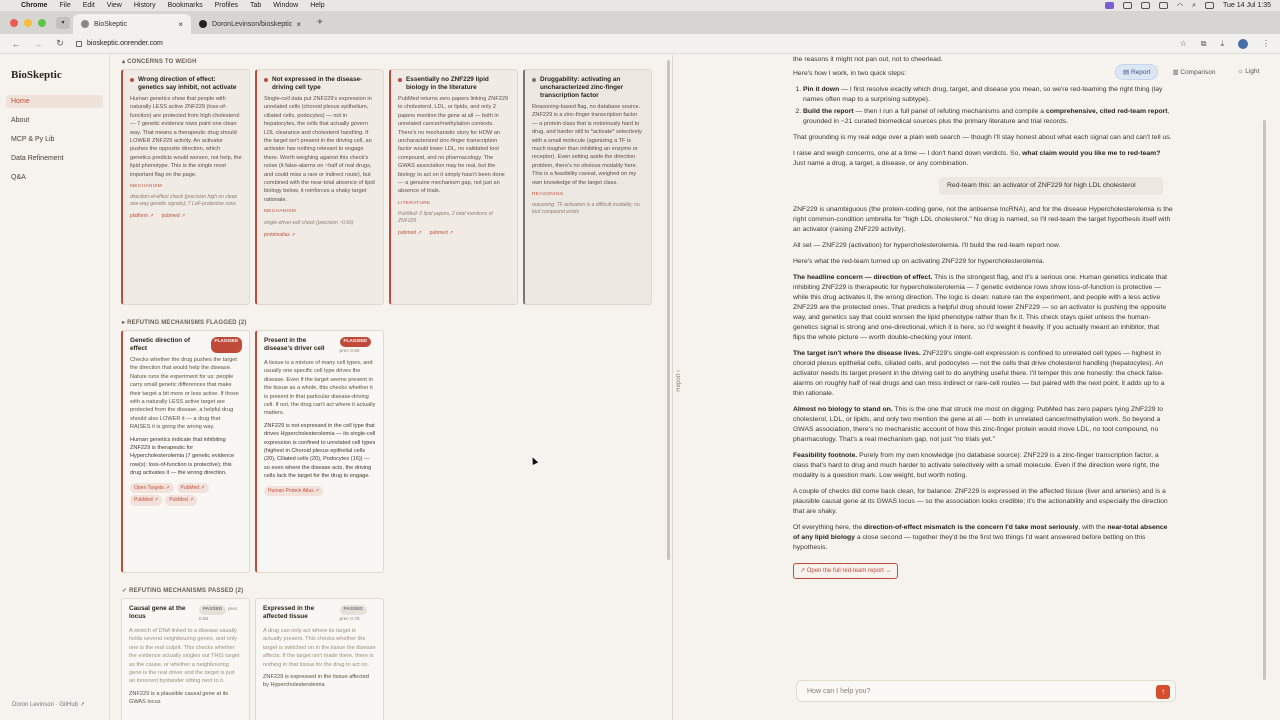  What do you see at coordinates (89, 5) in the screenshot?
I see `menu-edit: Edit` at bounding box center [89, 5].